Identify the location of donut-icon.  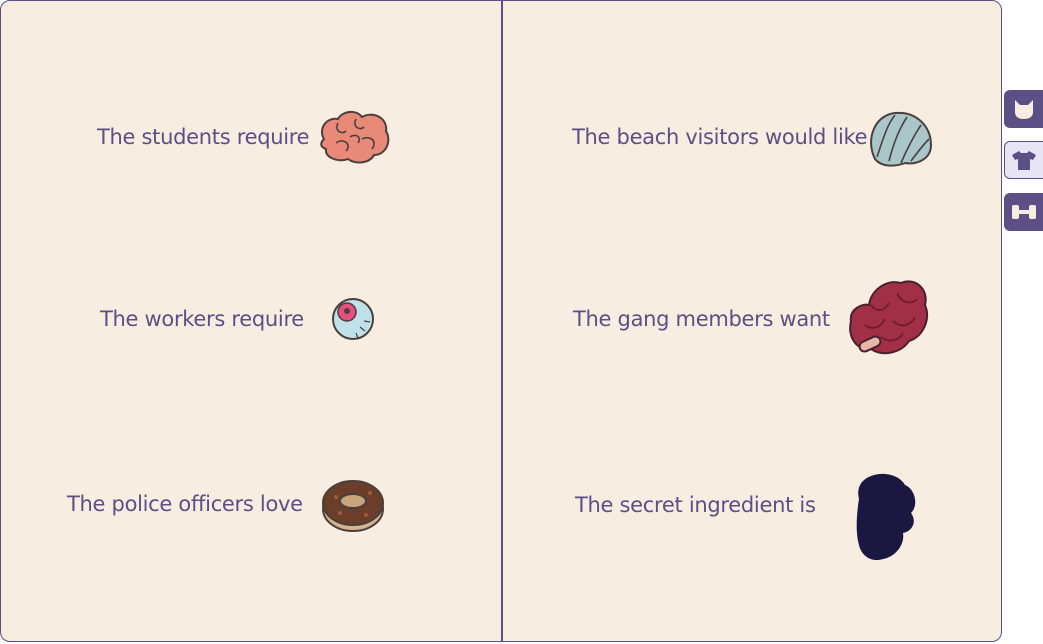
(353, 506).